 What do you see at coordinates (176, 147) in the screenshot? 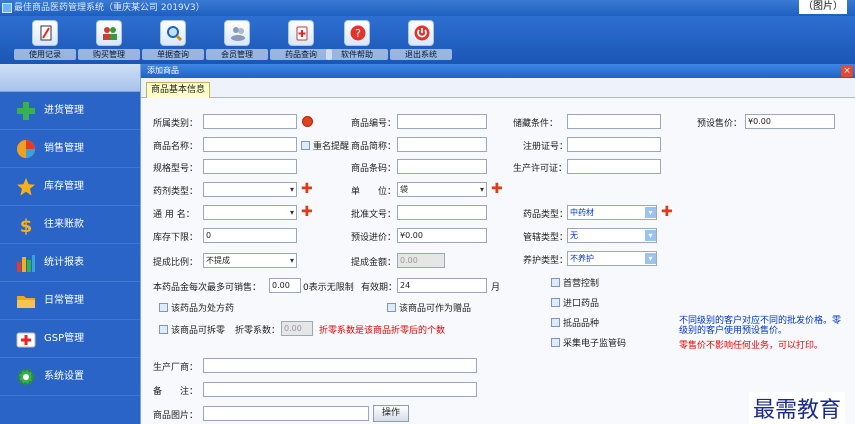
I see `name-label: 商品名称：` at bounding box center [176, 147].